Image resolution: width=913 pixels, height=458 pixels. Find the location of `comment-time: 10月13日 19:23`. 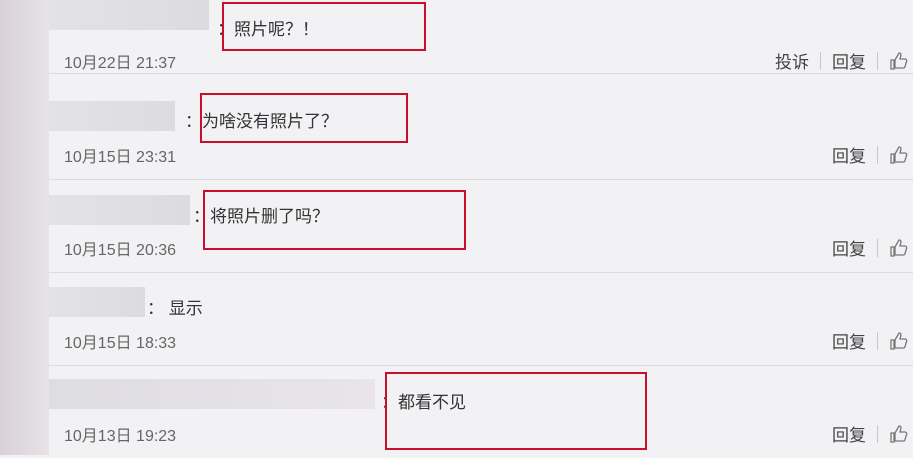

comment-time: 10月13日 19:23 is located at coordinates (120, 436).